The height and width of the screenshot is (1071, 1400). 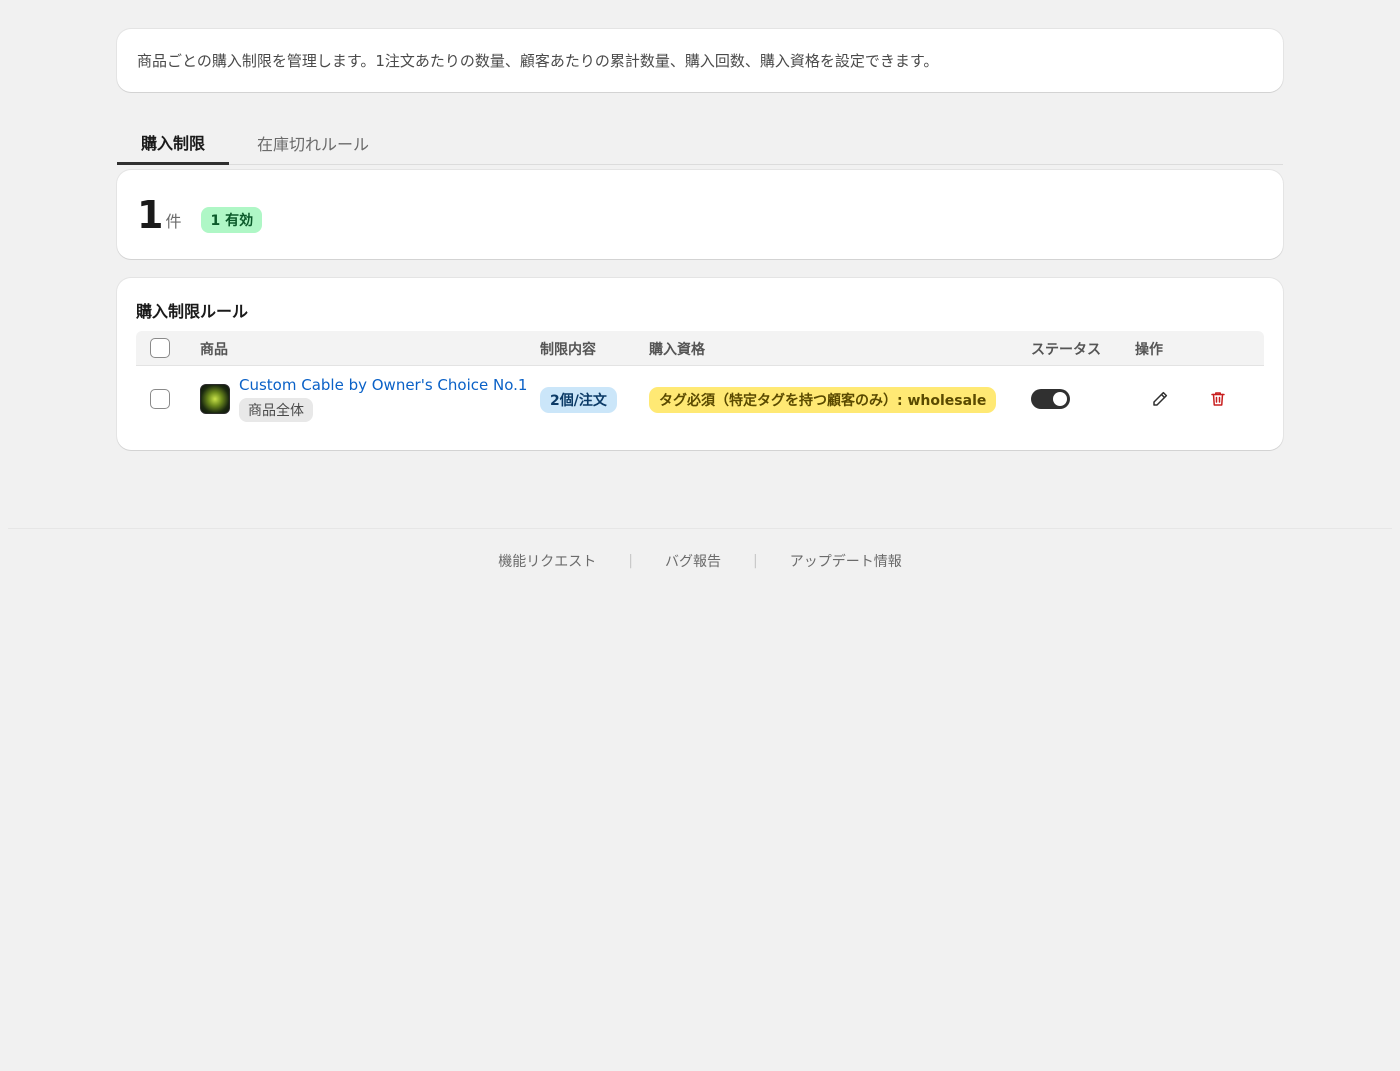 I want to click on column-header-limit: 制限内容, so click(x=568, y=349).